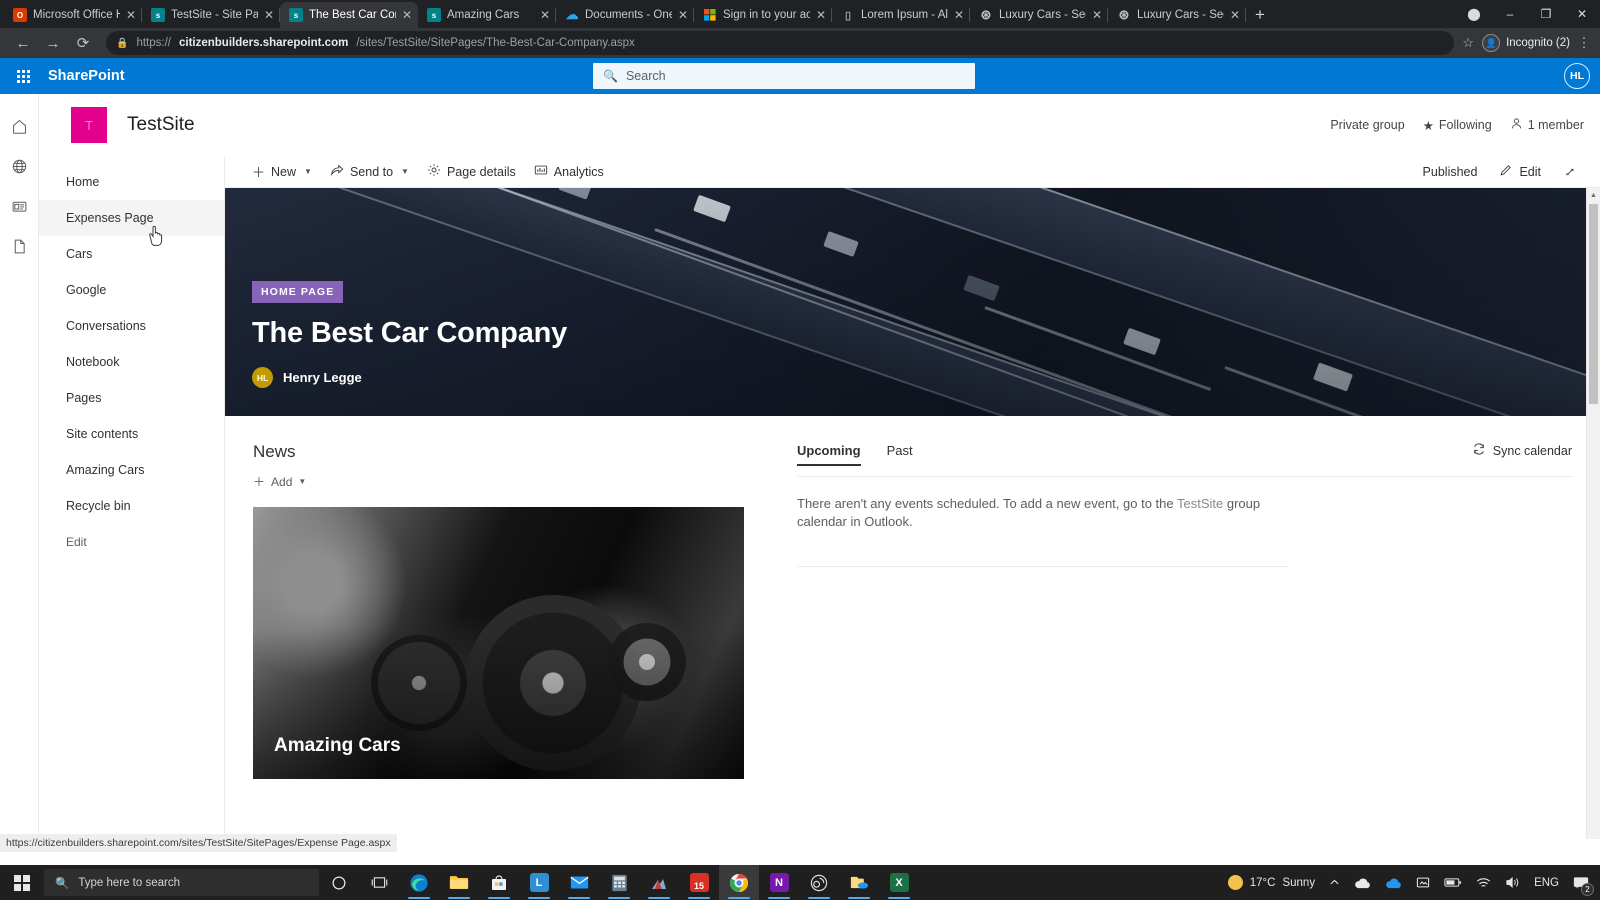 The height and width of the screenshot is (900, 1600). What do you see at coordinates (23, 76) in the screenshot?
I see `app-launcher-icon` at bounding box center [23, 76].